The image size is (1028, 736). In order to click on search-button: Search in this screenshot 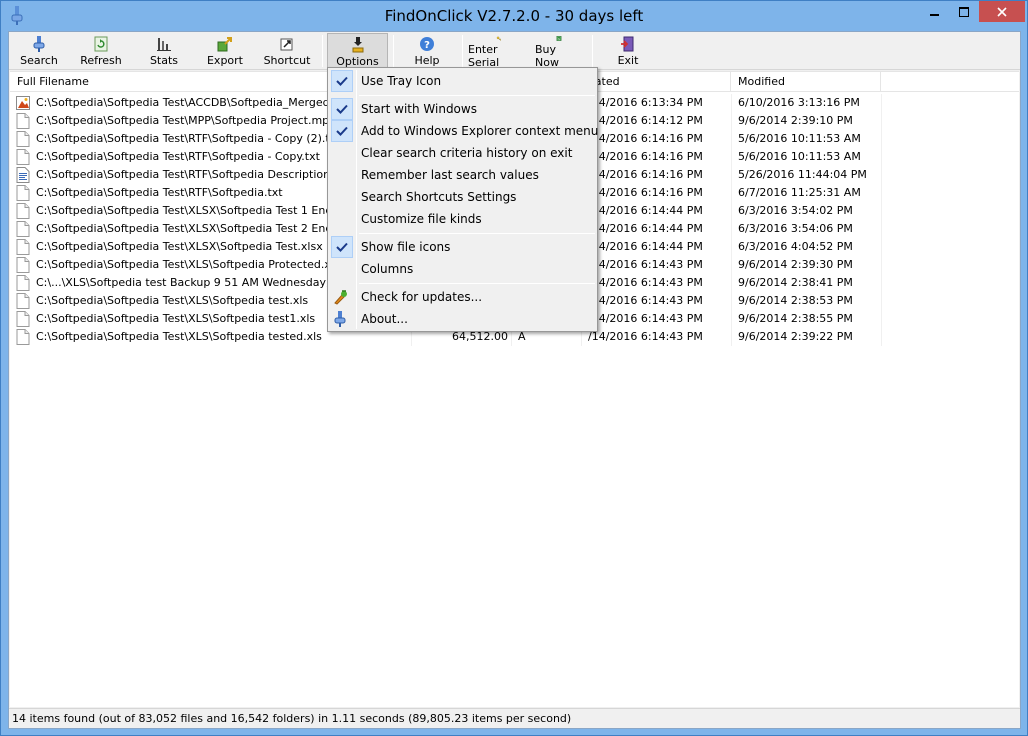, I will do `click(39, 51)`.